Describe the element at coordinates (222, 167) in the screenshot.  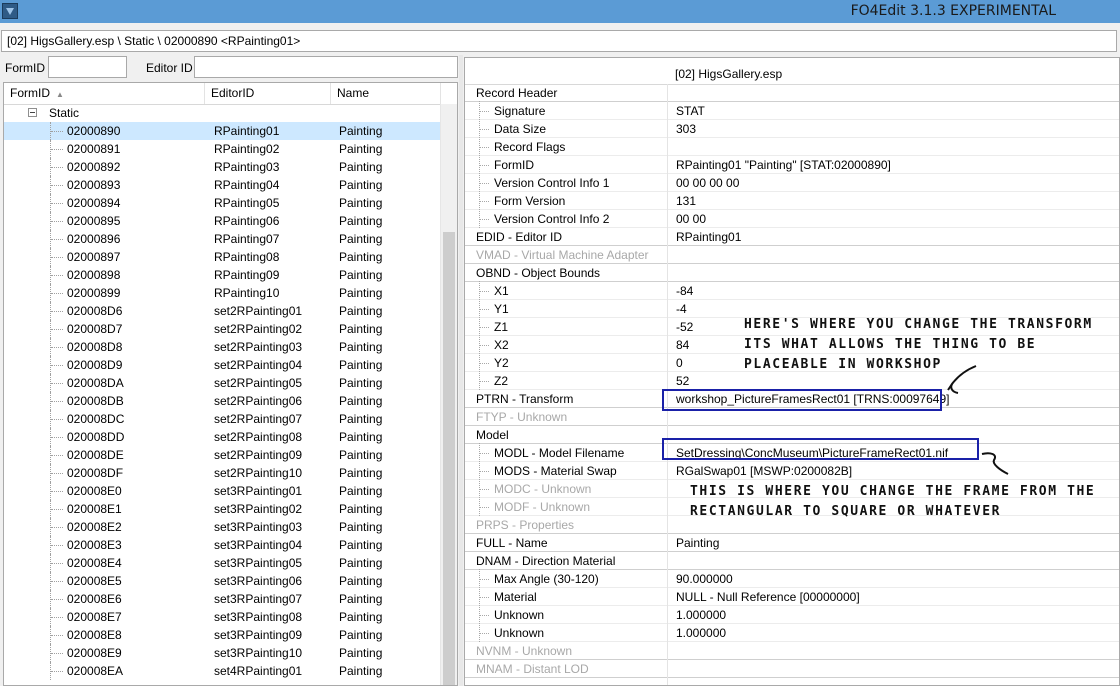
I see `list-item: 02000892 RPainting03 Painting` at that location.